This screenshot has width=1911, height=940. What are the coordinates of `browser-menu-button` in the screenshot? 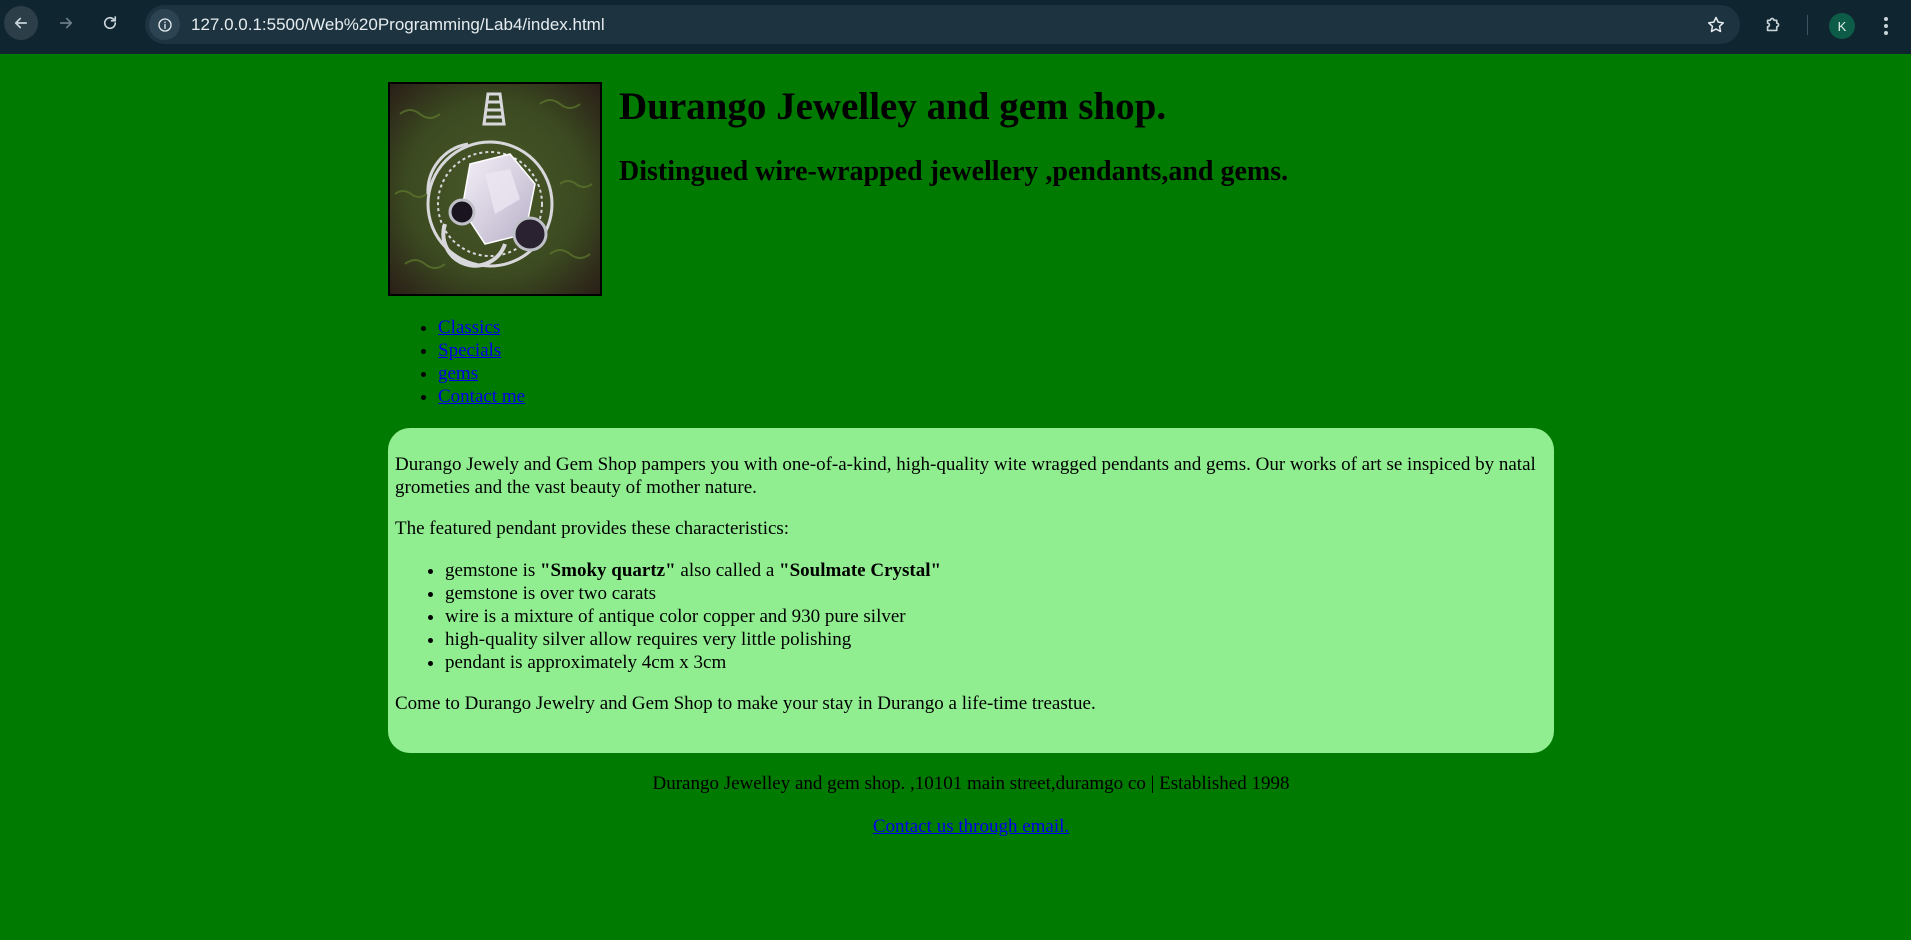 It's located at (1886, 26).